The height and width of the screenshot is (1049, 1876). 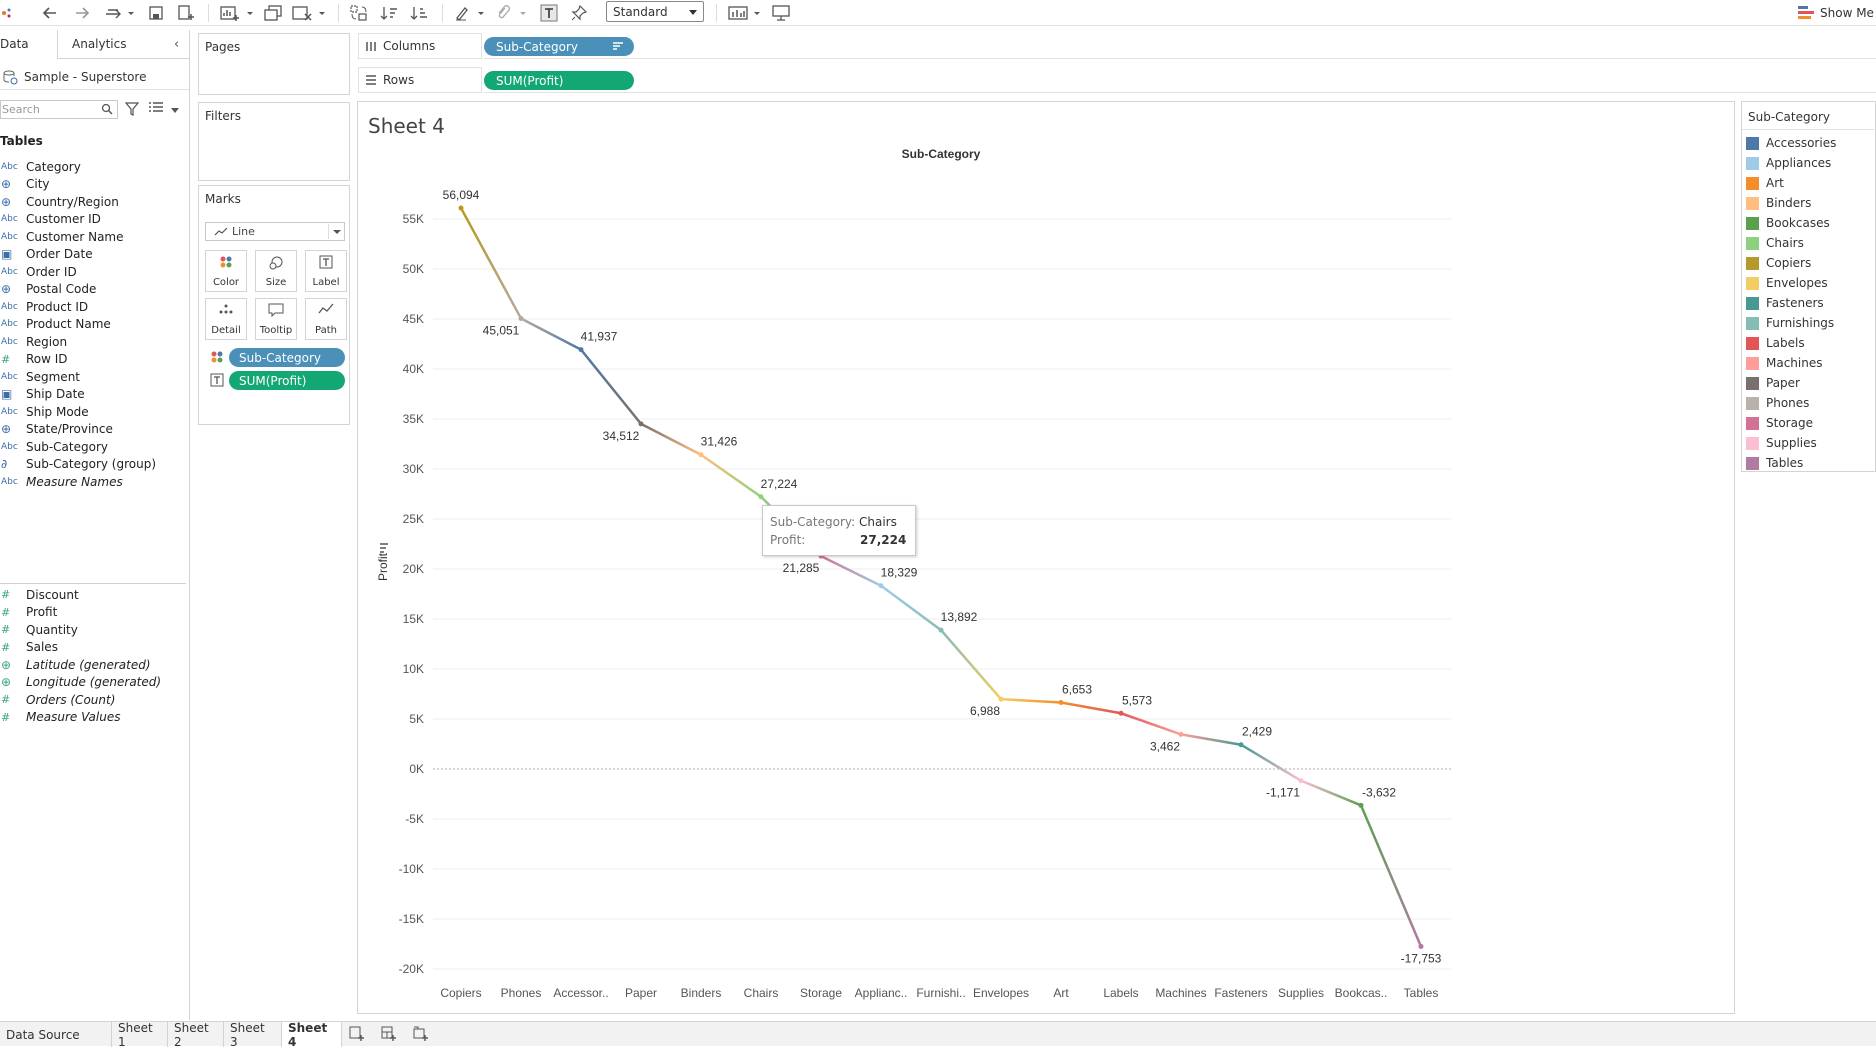 I want to click on field-product-id: Abc Product ID, so click(x=95, y=306).